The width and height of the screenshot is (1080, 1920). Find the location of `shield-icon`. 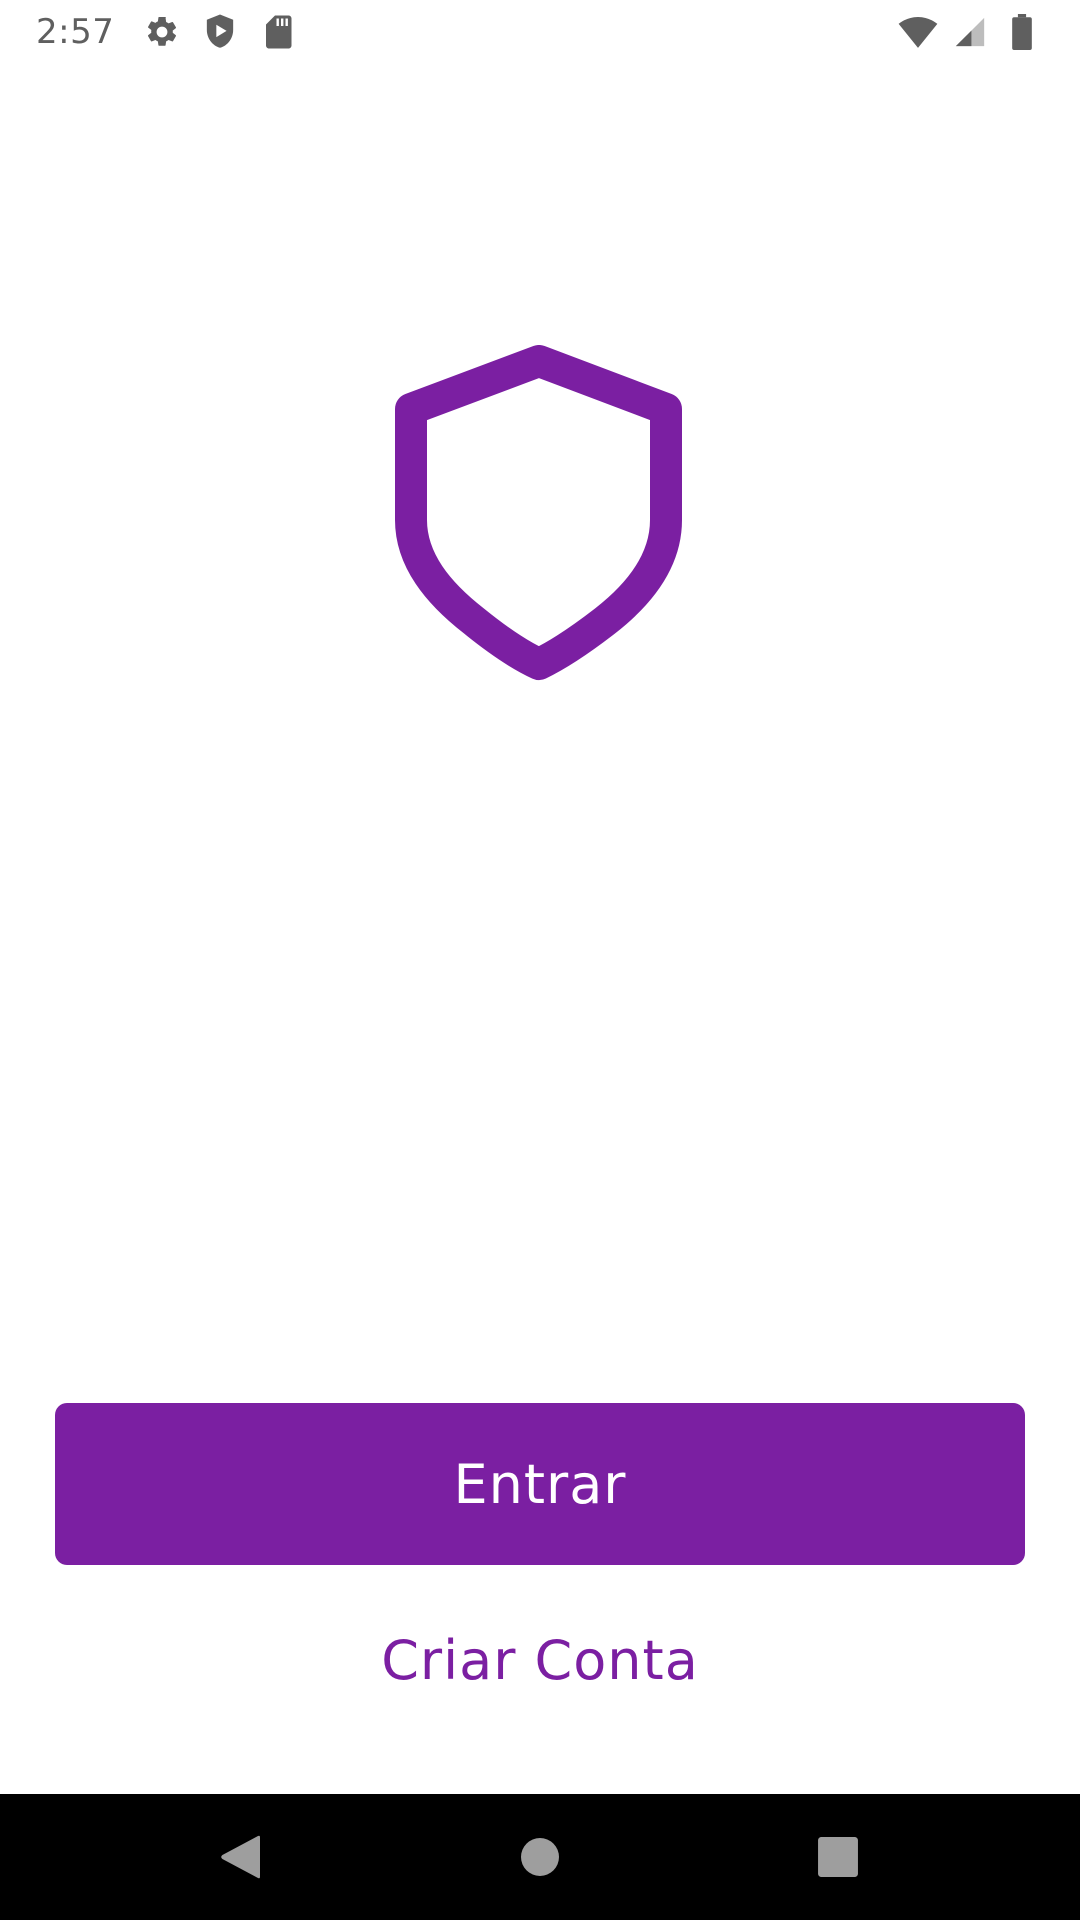

shield-icon is located at coordinates (538, 512).